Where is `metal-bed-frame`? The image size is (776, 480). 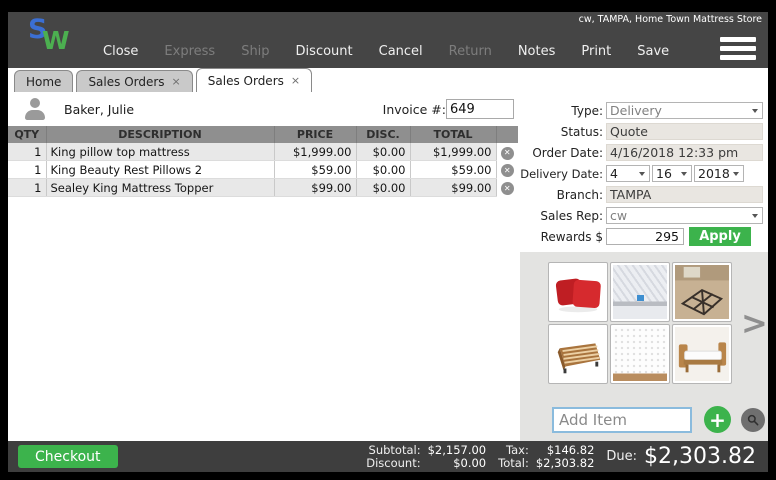 metal-bed-frame is located at coordinates (702, 292).